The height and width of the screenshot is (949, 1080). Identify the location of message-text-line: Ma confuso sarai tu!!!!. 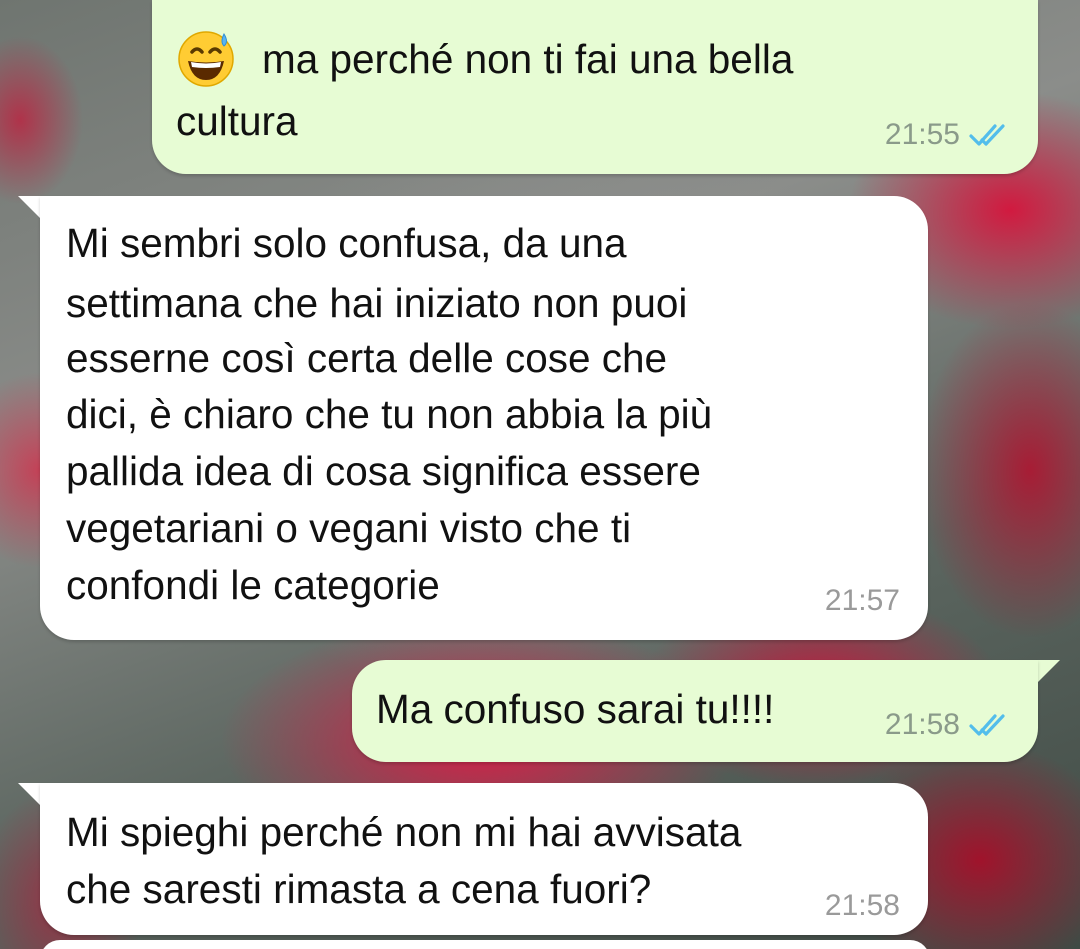
(575, 709).